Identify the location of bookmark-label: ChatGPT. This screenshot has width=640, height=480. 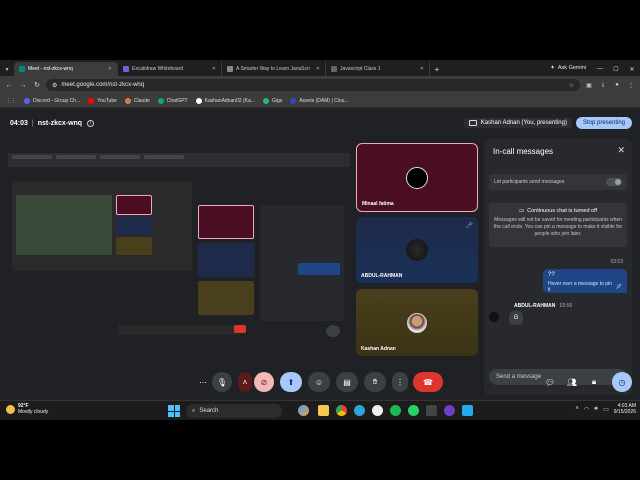
(177, 100).